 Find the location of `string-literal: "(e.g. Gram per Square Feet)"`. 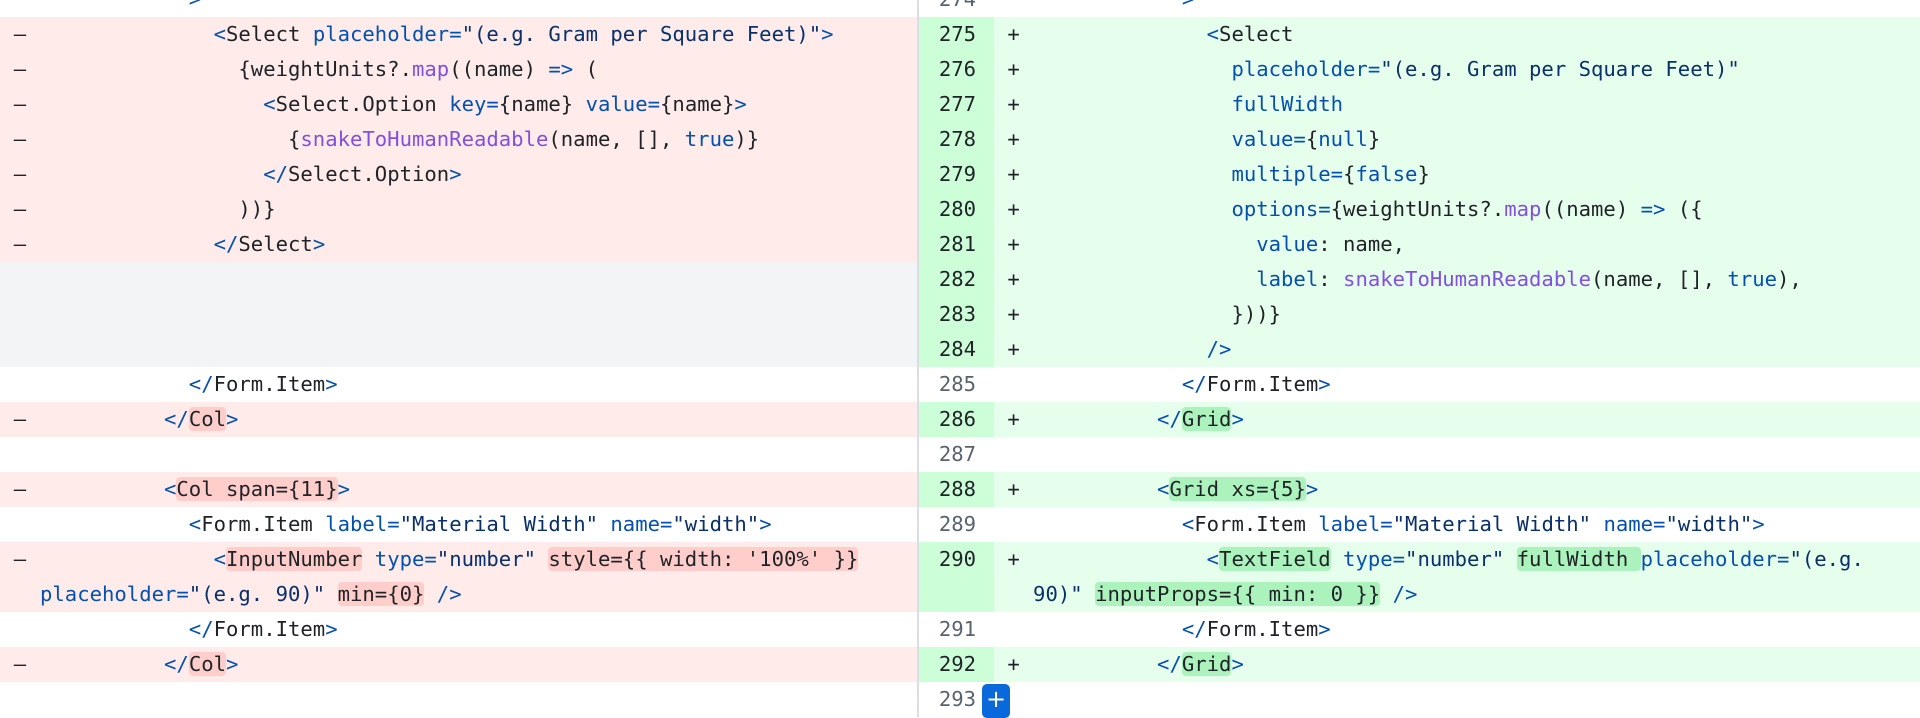

string-literal: "(e.g. Gram per Square Feet)" is located at coordinates (1560, 69).